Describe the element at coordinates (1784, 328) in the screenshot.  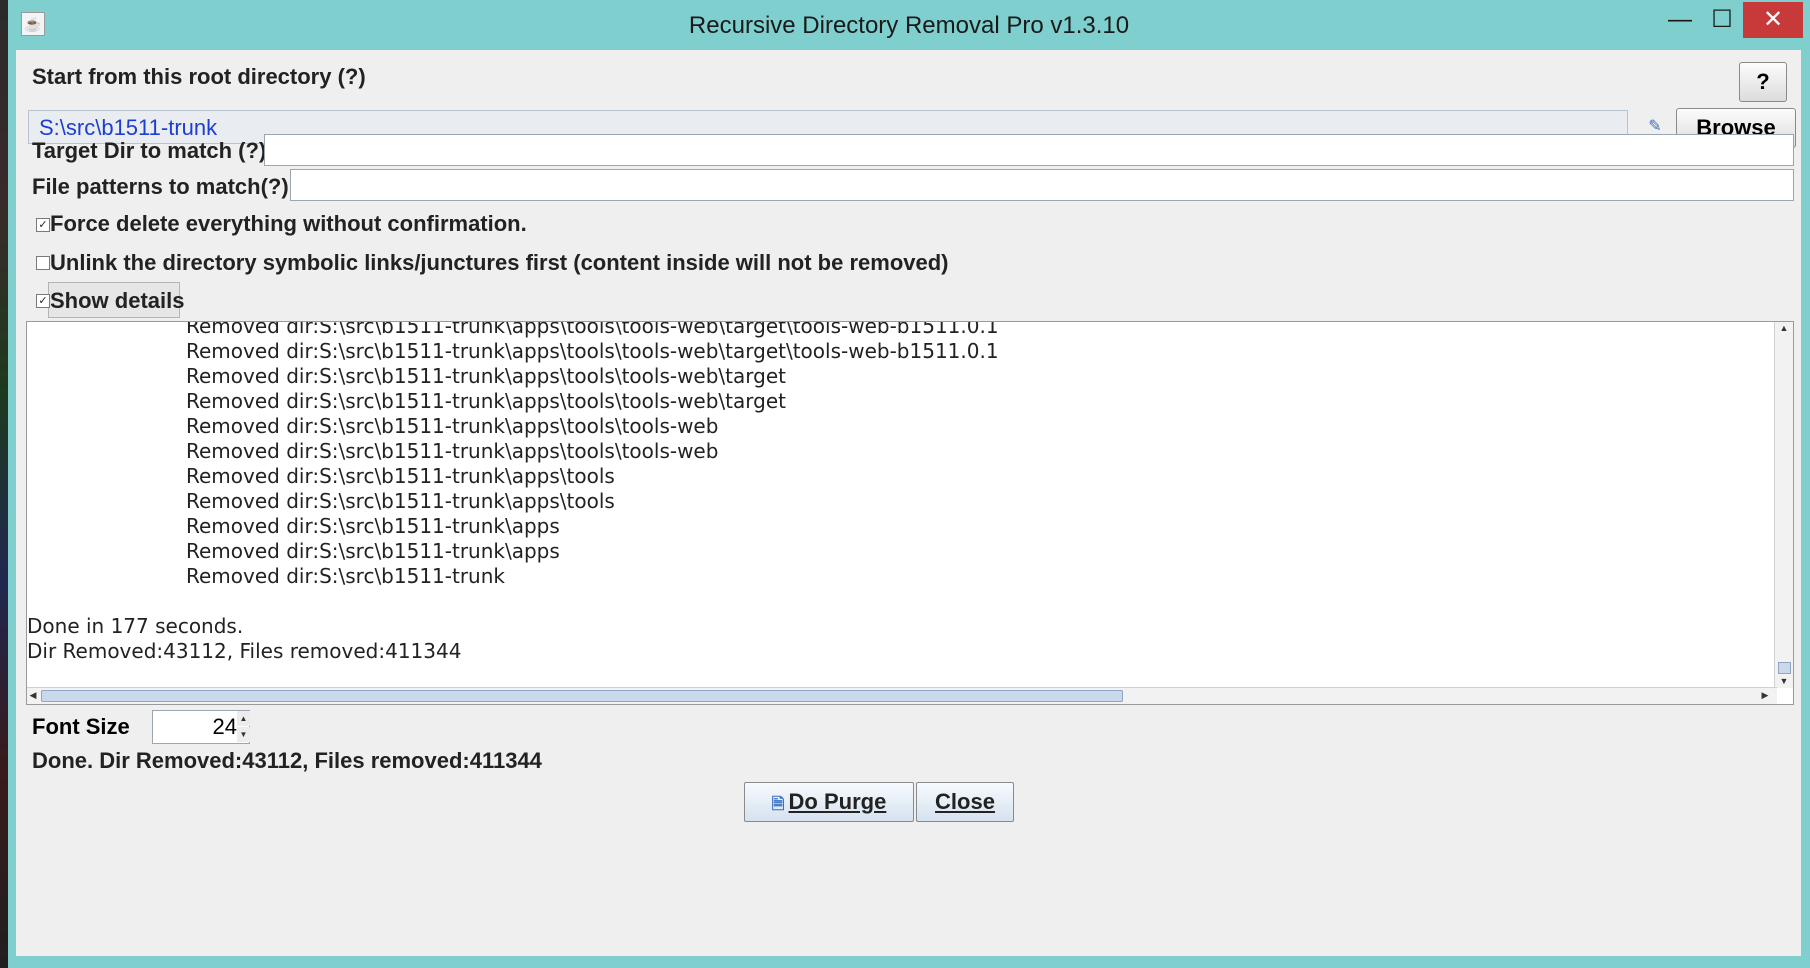
I see `scroll-up-icon: ▲` at that location.